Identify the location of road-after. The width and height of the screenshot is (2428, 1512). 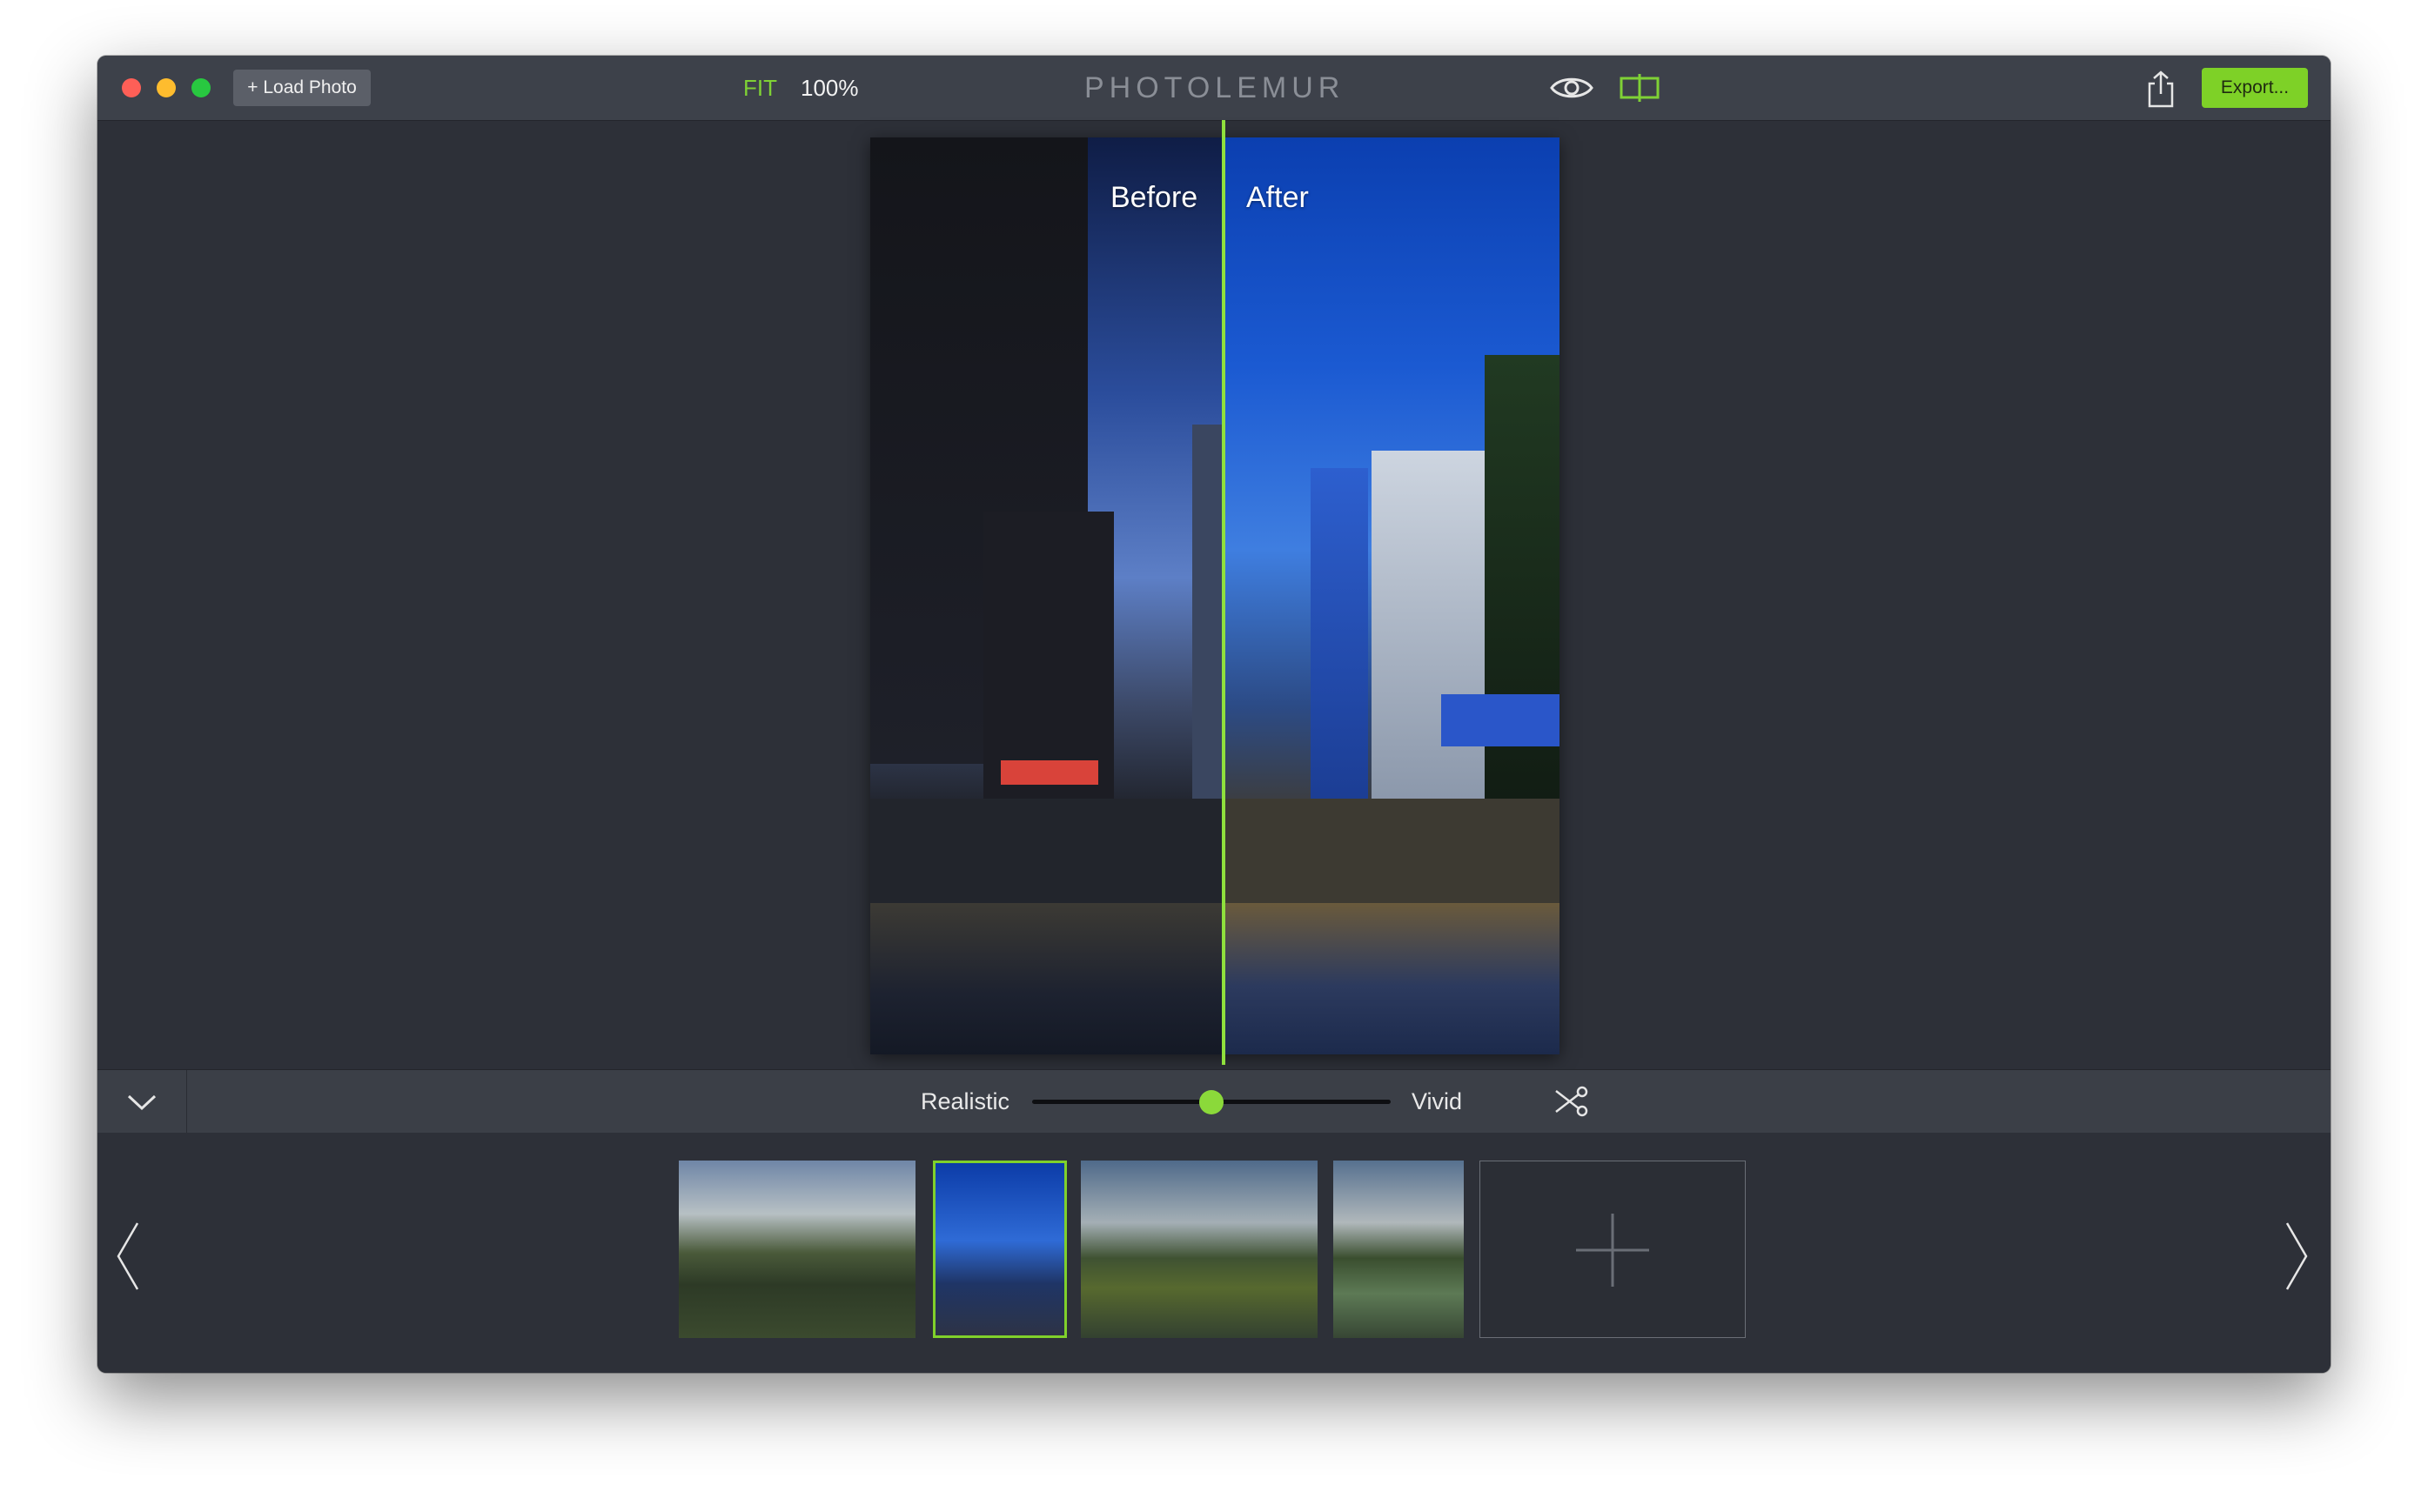
(1391, 979).